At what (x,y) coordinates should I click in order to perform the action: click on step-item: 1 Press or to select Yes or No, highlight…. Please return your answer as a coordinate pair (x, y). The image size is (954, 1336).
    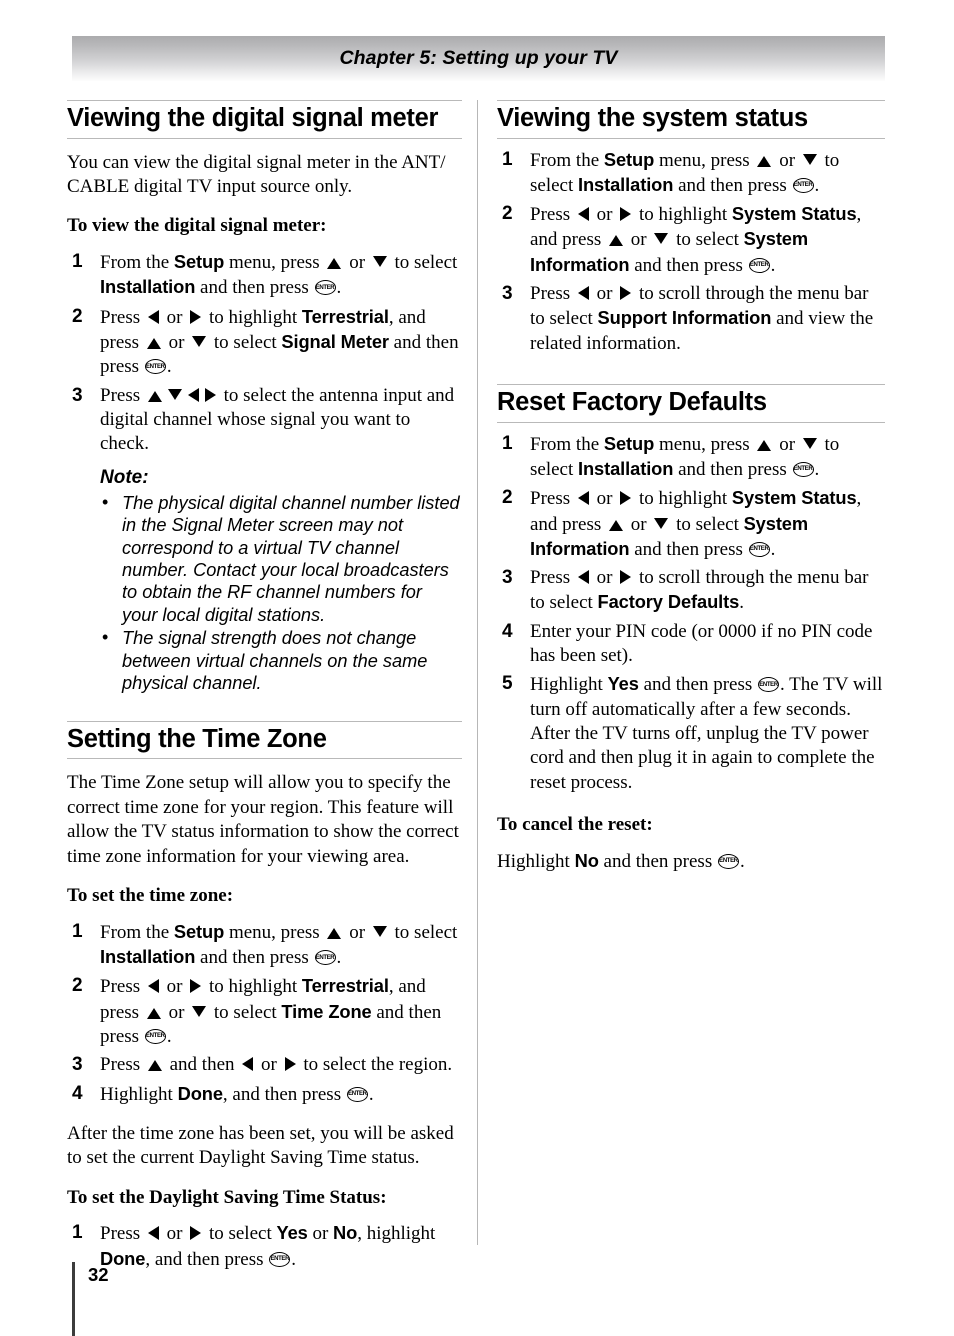
    Looking at the image, I should click on (264, 1246).